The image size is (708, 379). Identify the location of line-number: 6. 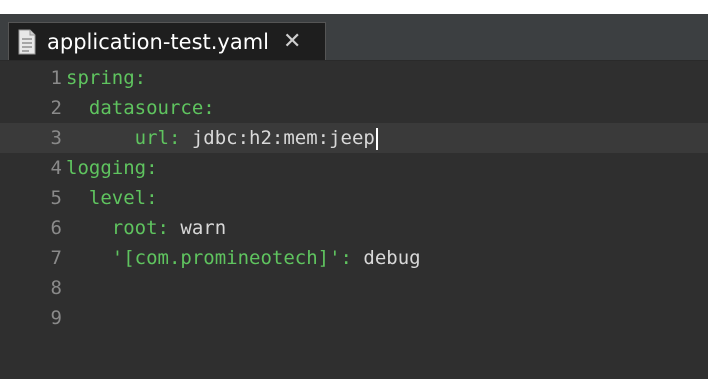
(56, 228).